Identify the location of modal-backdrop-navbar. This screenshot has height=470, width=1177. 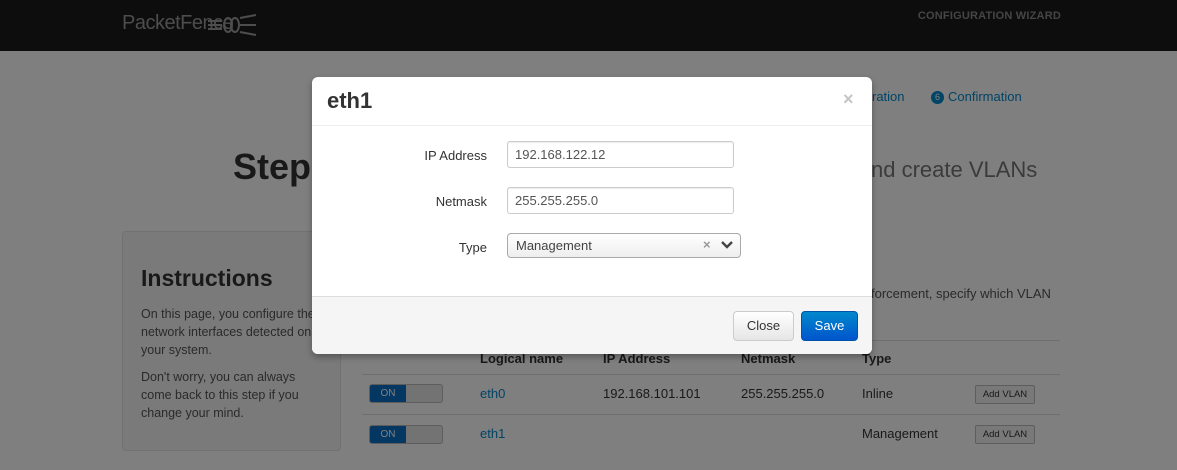
(588, 25).